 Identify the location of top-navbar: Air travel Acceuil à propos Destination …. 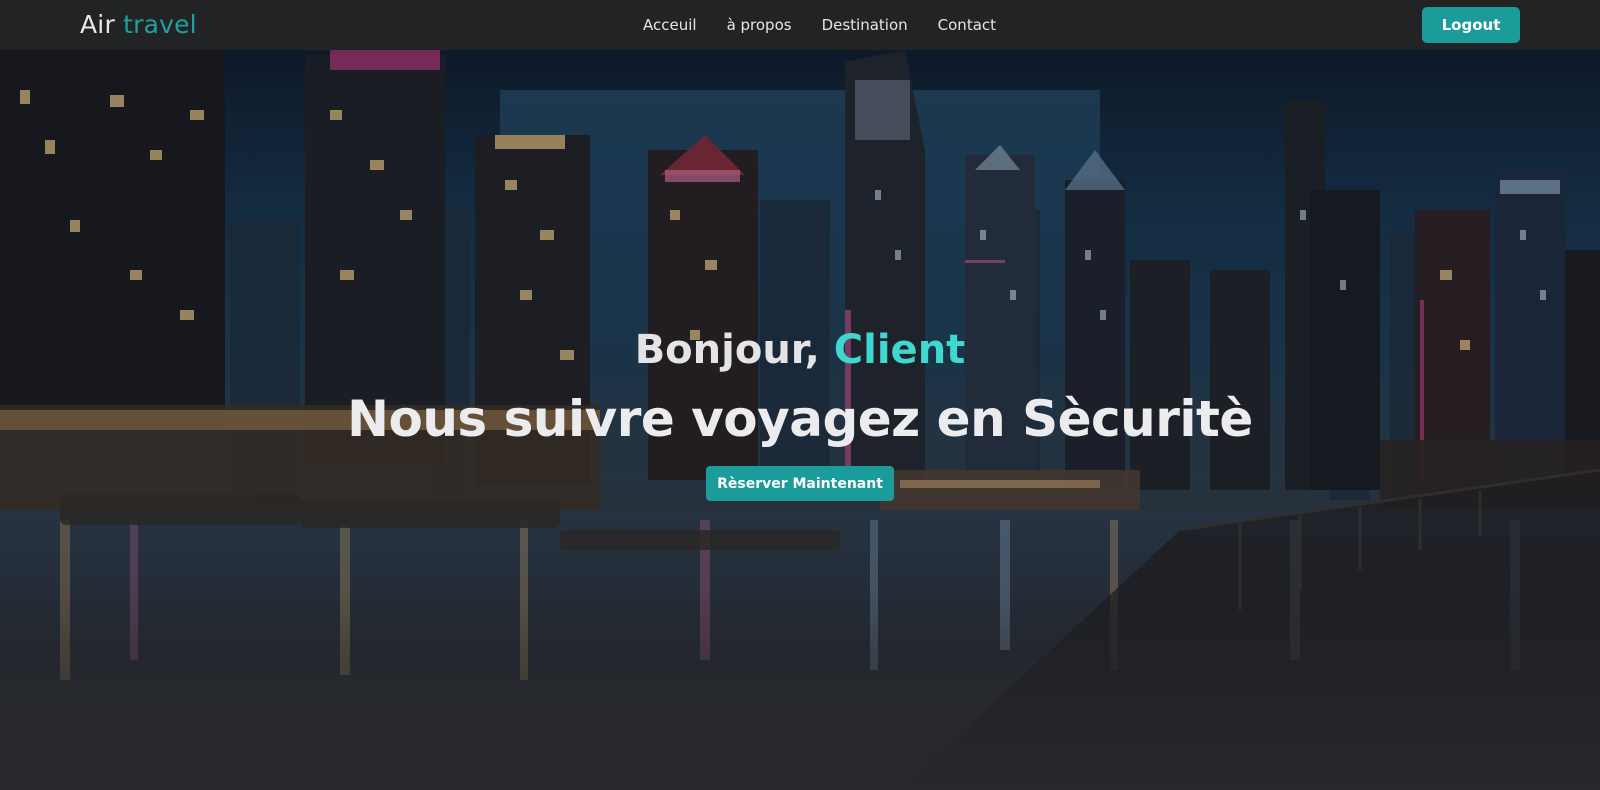
(800, 25).